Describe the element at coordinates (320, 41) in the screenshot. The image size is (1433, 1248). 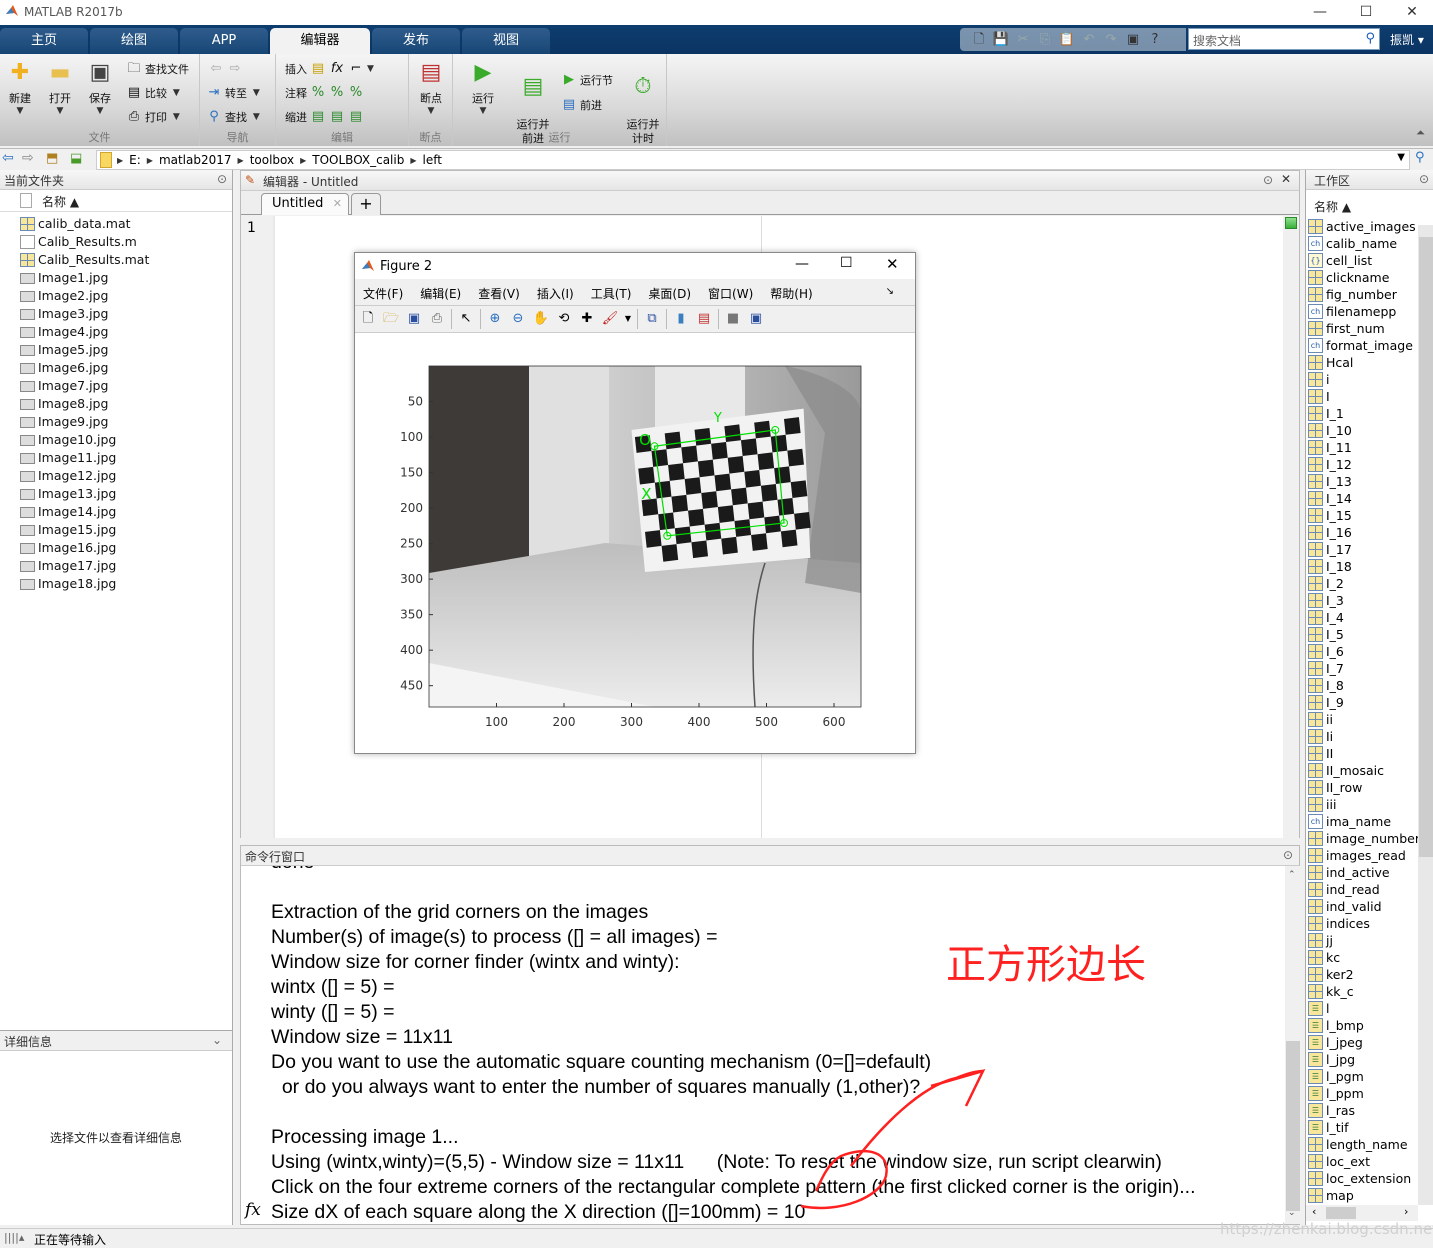
I see `tab-editor: 编辑器` at that location.